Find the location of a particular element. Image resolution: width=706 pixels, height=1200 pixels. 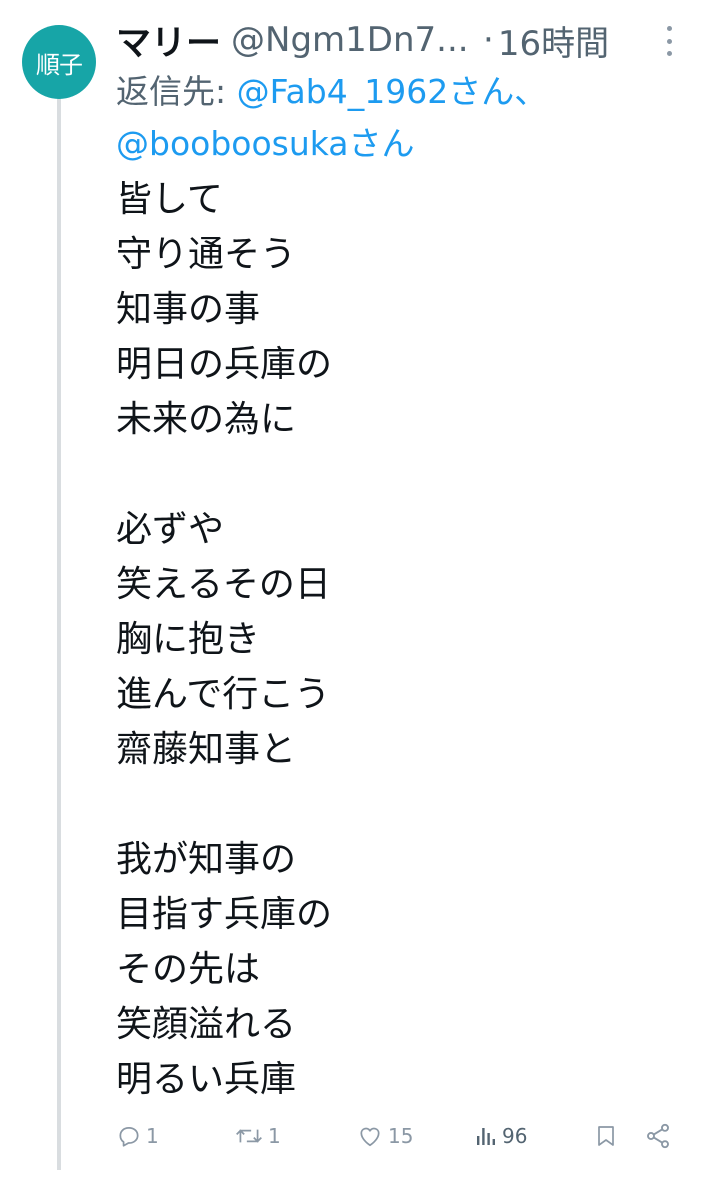

bookmark-icon is located at coordinates (606, 1136).